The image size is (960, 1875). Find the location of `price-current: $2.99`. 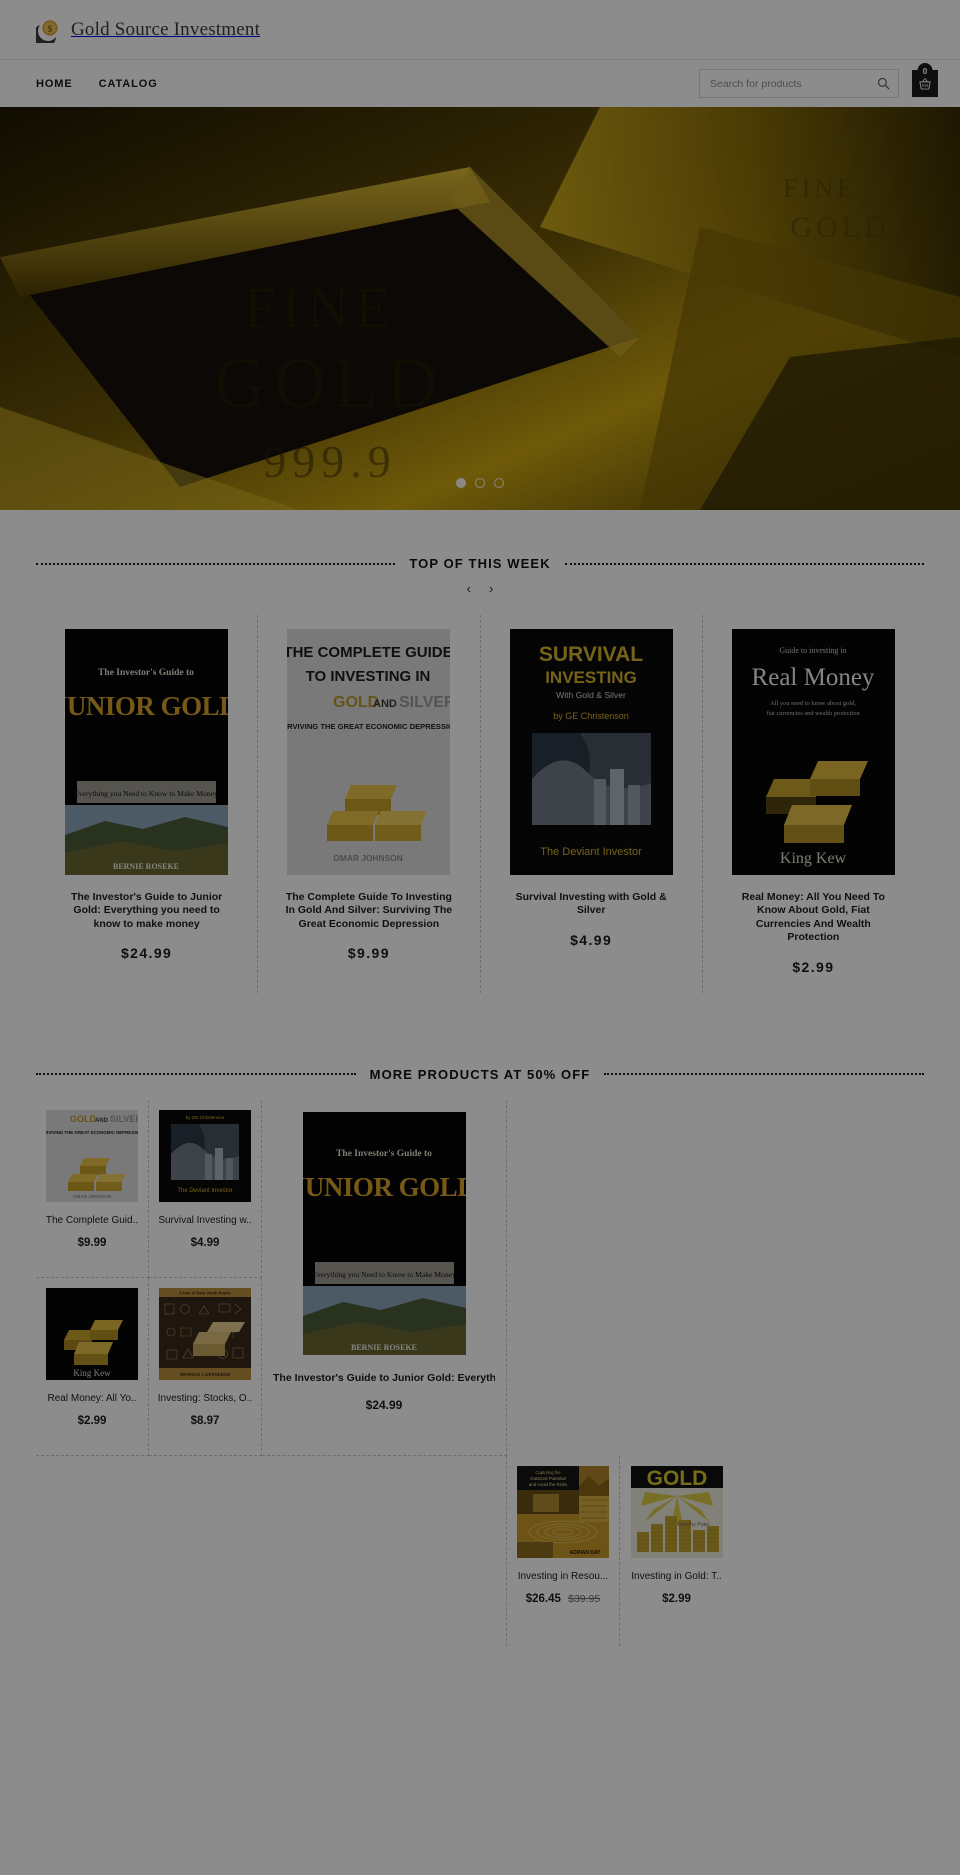

price-current: $2.99 is located at coordinates (92, 1420).